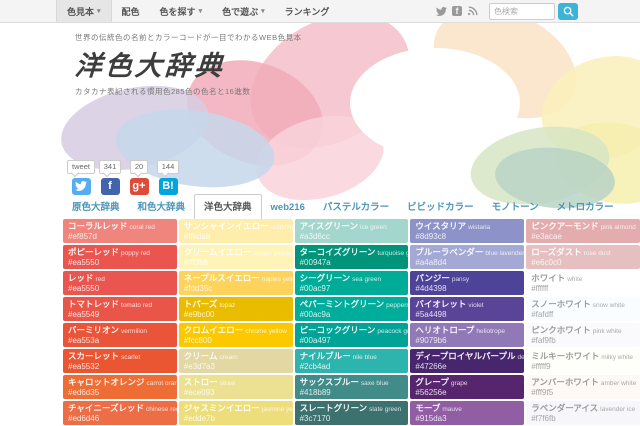  What do you see at coordinates (84, 11) in the screenshot?
I see `nav-item: 色見本 ▾` at bounding box center [84, 11].